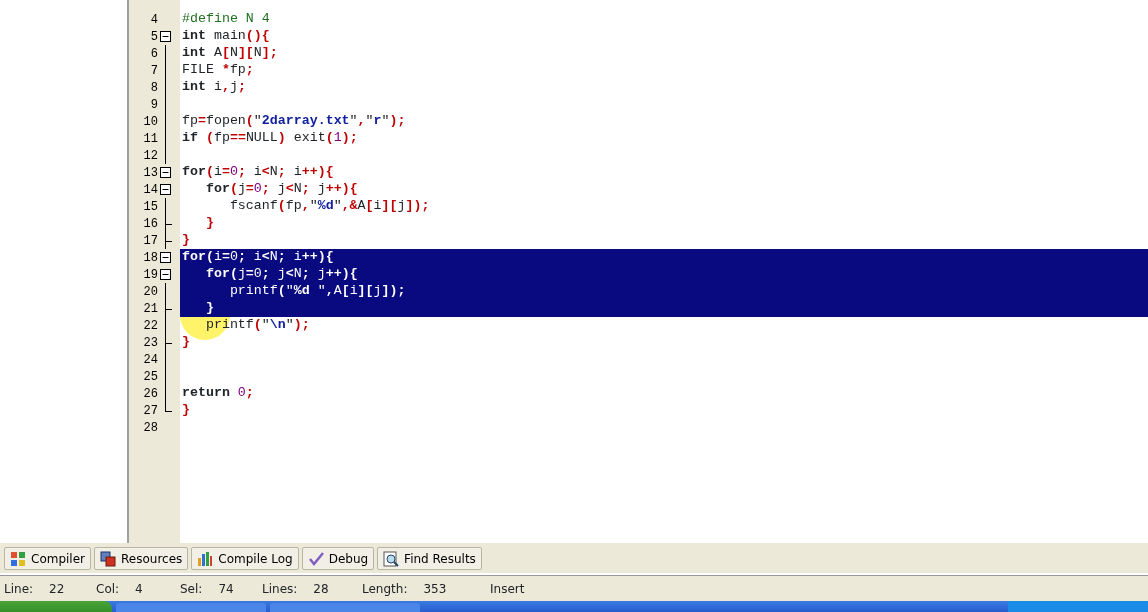  I want to click on checkmark-icon, so click(315, 558).